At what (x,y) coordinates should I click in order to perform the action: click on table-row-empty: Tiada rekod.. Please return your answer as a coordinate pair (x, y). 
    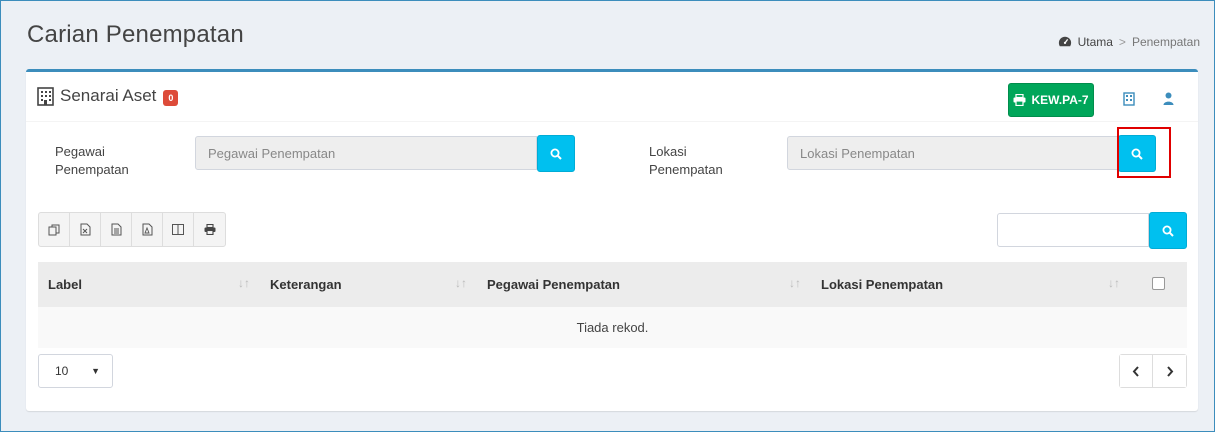
    Looking at the image, I should click on (612, 327).